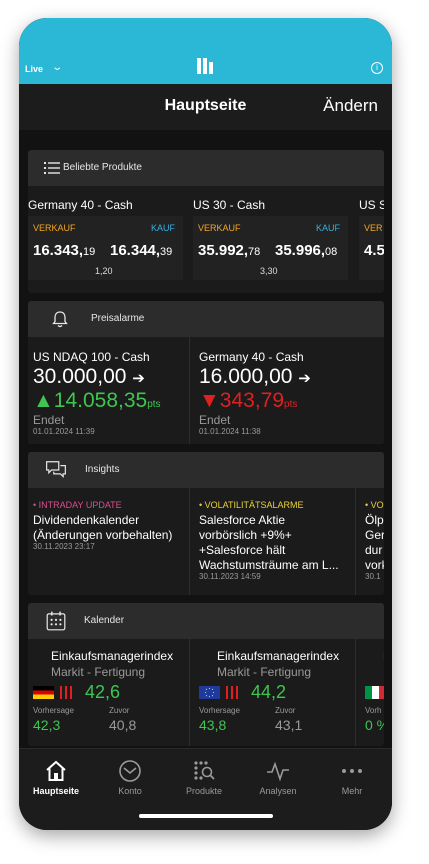  Describe the element at coordinates (64, 250) in the screenshot. I see `sell-price: 16.343,19` at that location.